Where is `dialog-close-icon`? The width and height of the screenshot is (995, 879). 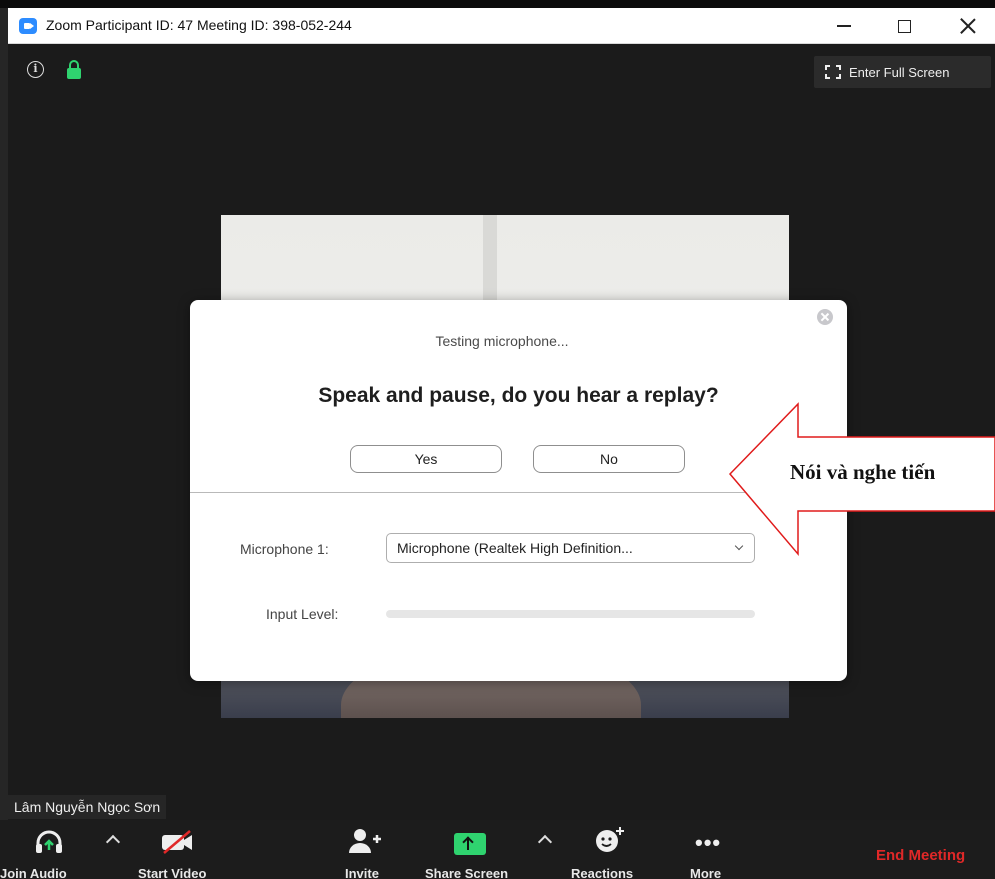
dialog-close-icon is located at coordinates (825, 317).